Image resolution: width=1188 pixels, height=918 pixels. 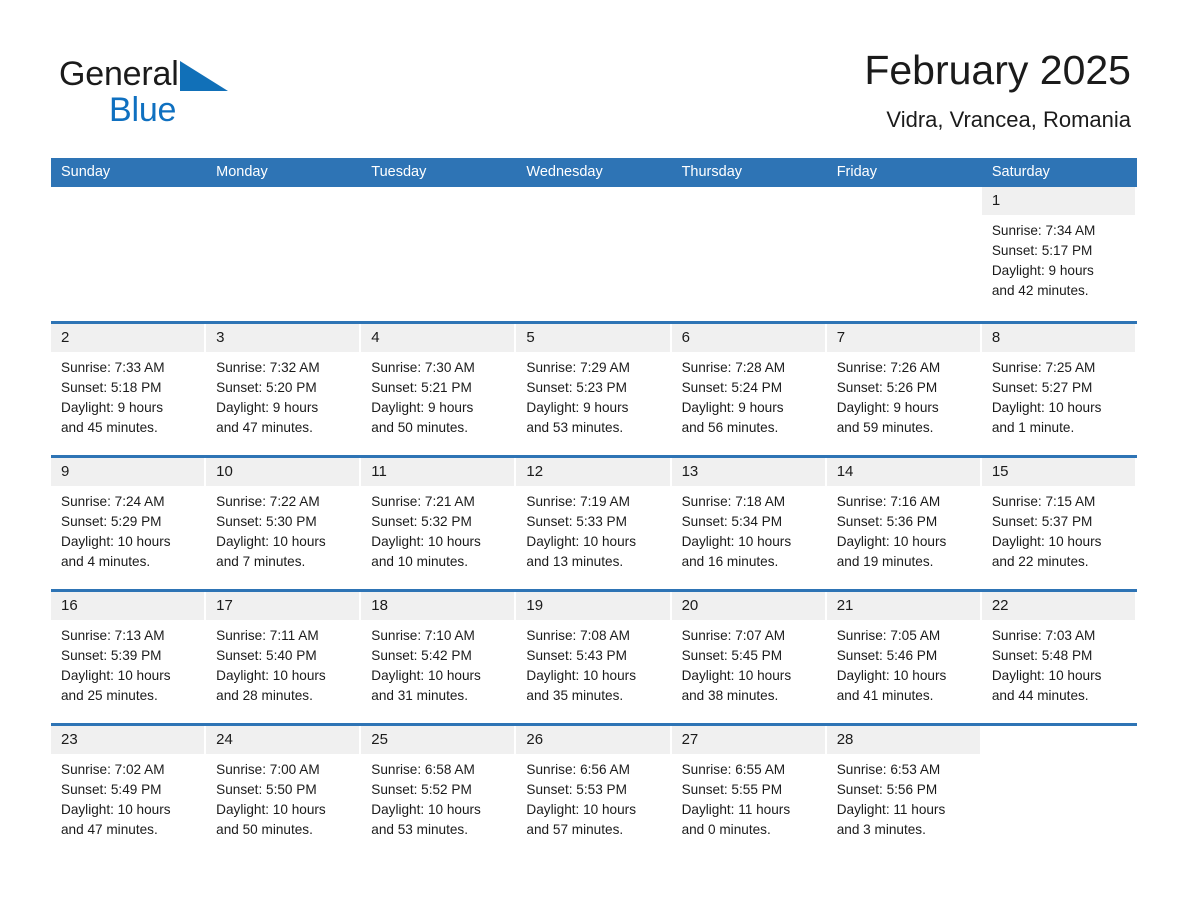 I want to click on day-number: 16, so click(x=69, y=605).